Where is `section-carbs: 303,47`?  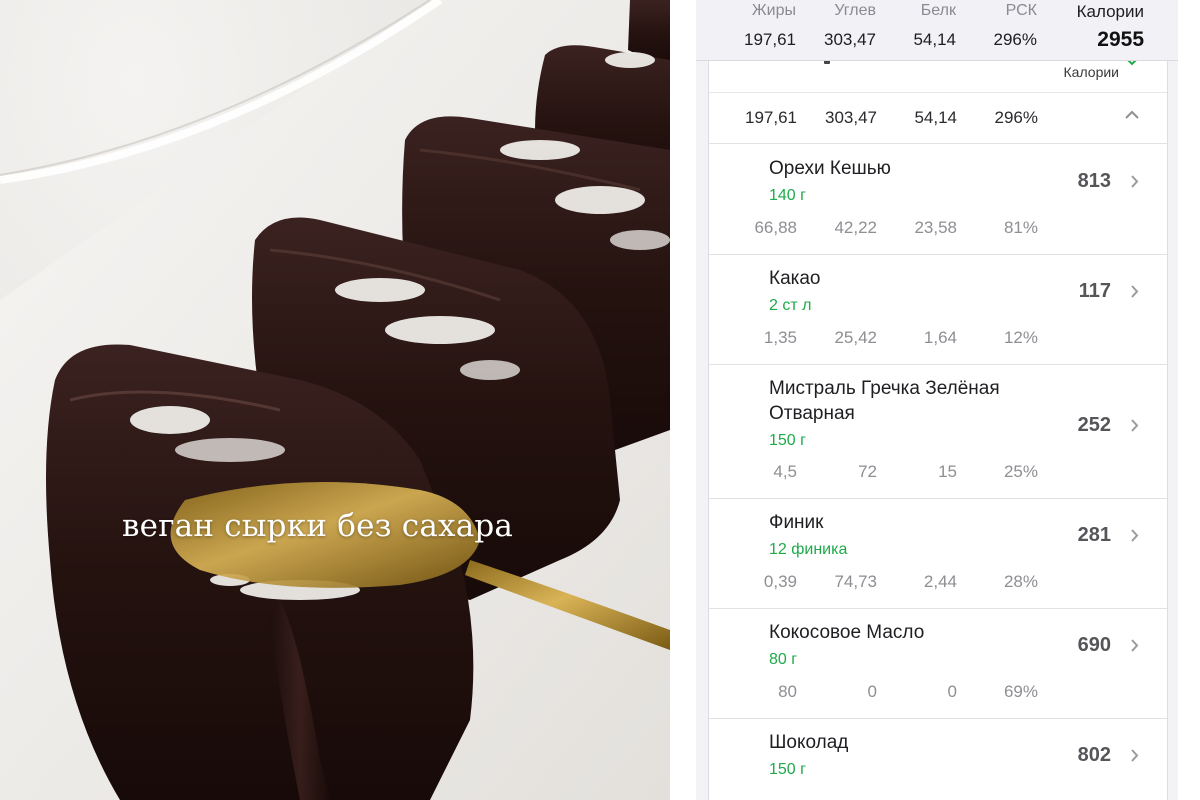
section-carbs: 303,47 is located at coordinates (851, 117).